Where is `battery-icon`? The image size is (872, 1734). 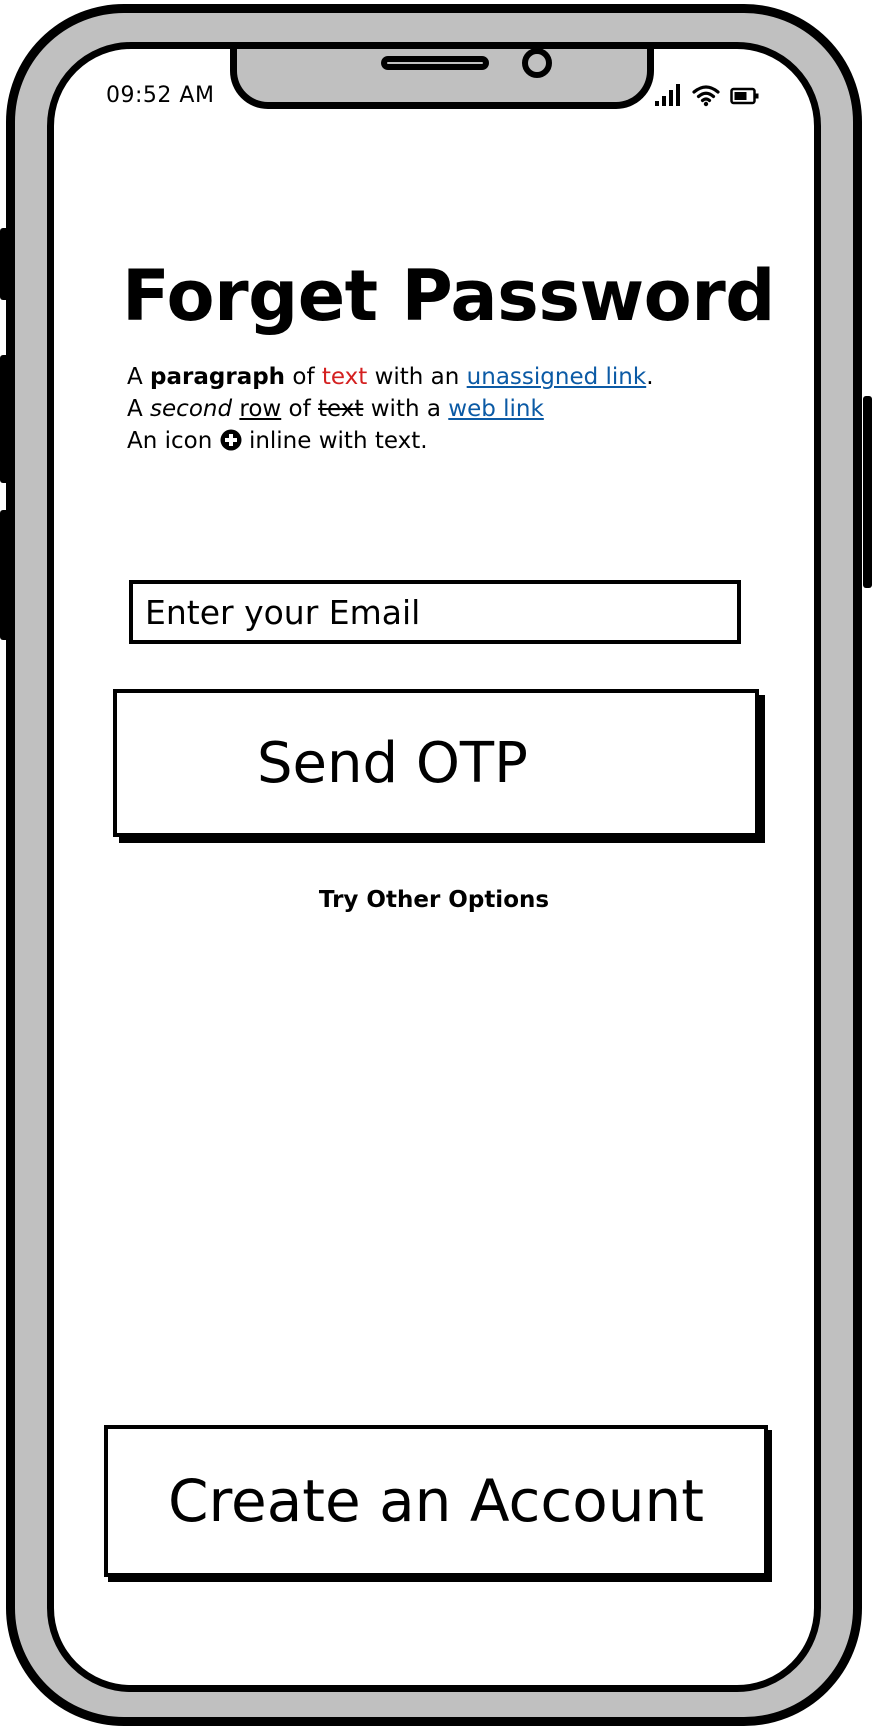 battery-icon is located at coordinates (744, 96).